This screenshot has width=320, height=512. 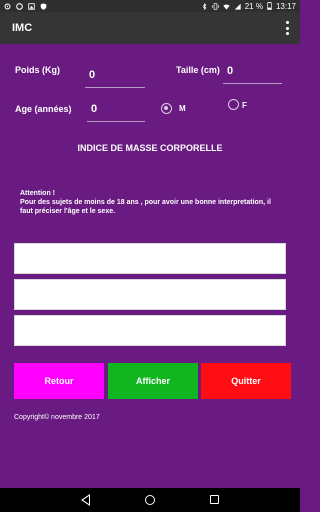 What do you see at coordinates (25, 6) in the screenshot?
I see `status-notification-icons` at bounding box center [25, 6].